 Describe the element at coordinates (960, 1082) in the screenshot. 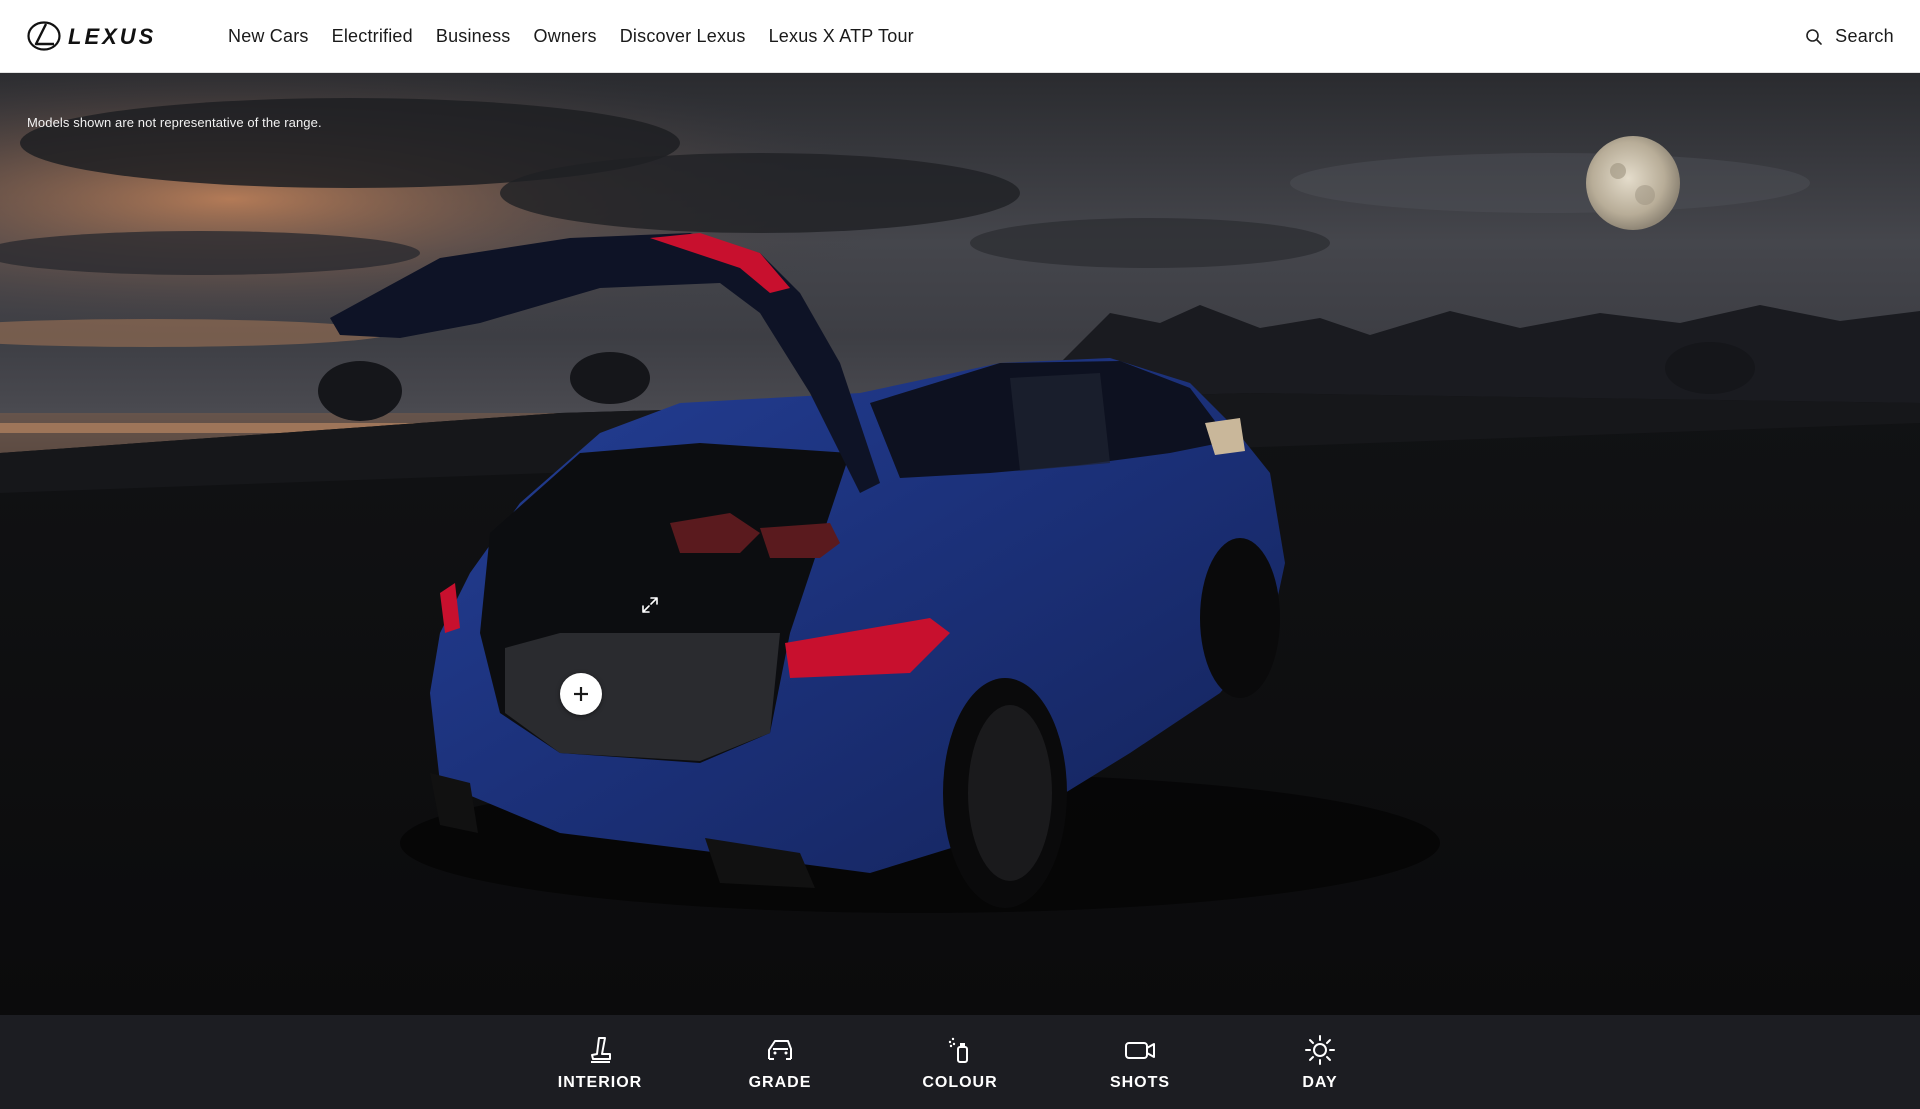

I see `toolbar-colour-label: COLOUR` at that location.